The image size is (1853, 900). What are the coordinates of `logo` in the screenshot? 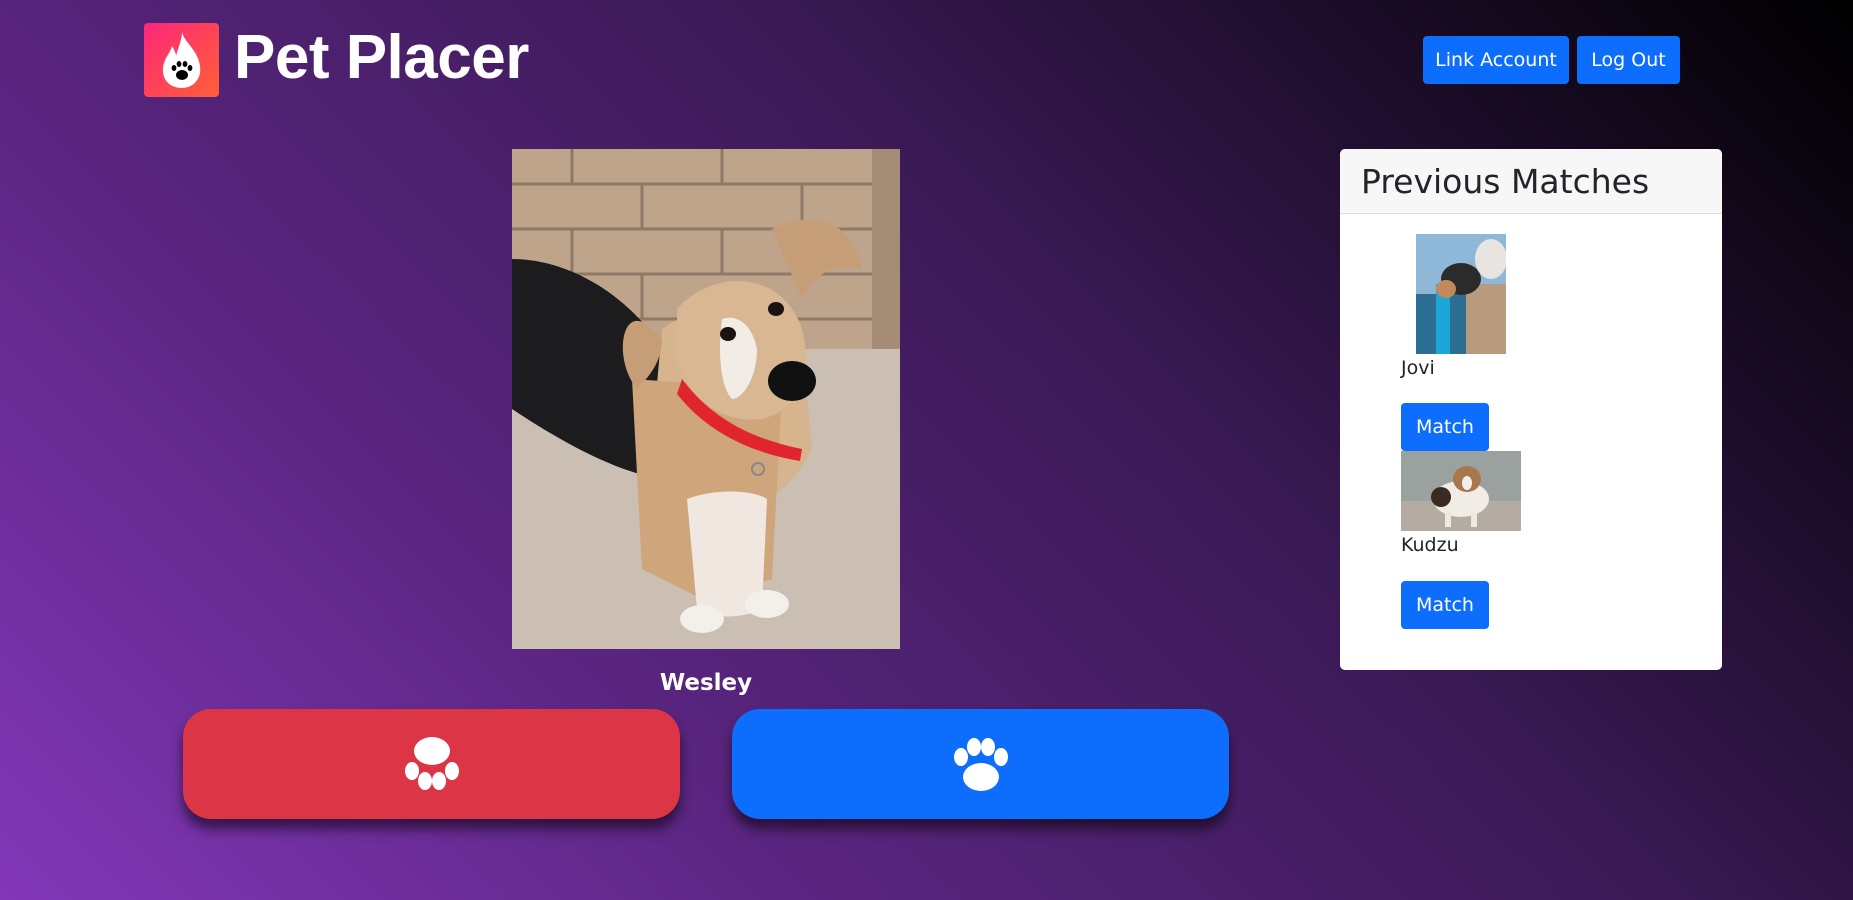 It's located at (181, 60).